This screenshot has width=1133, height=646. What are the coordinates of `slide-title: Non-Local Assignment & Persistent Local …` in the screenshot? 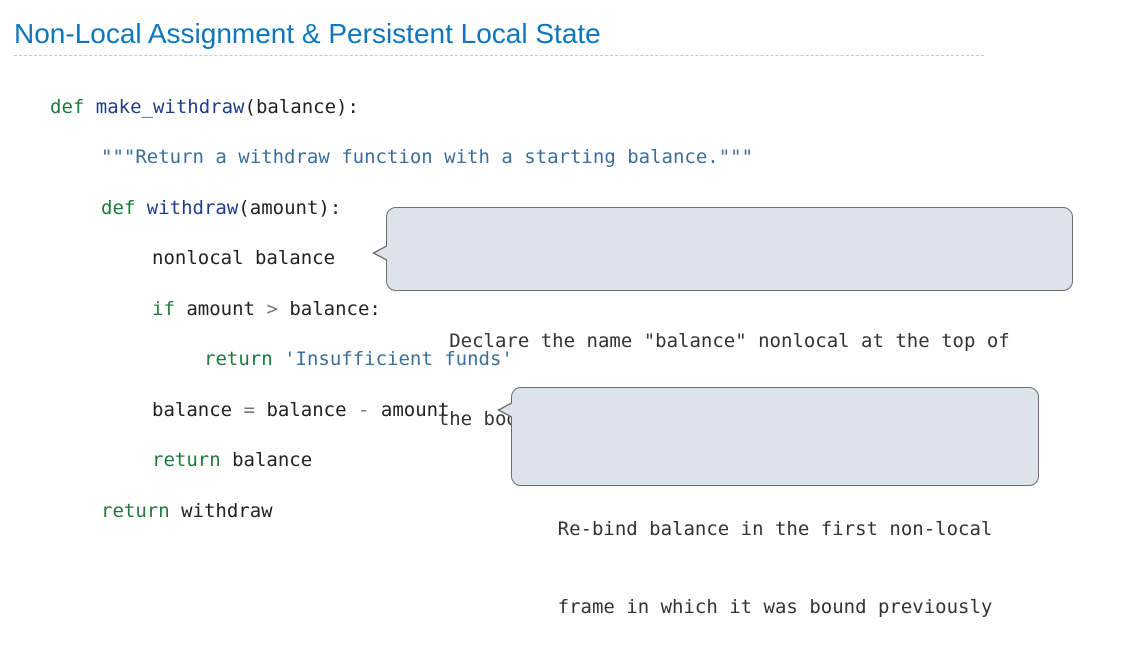 It's located at (307, 33).